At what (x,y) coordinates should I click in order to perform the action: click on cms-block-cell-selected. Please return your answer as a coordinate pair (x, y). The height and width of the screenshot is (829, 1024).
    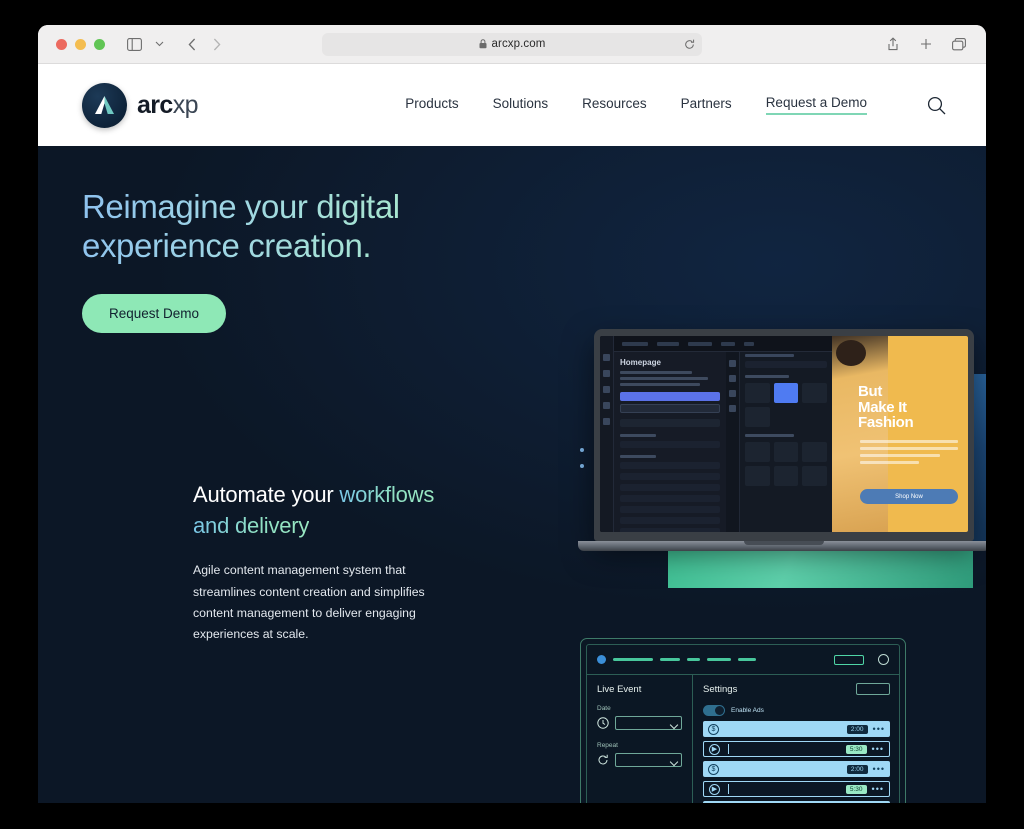
    Looking at the image, I should click on (786, 393).